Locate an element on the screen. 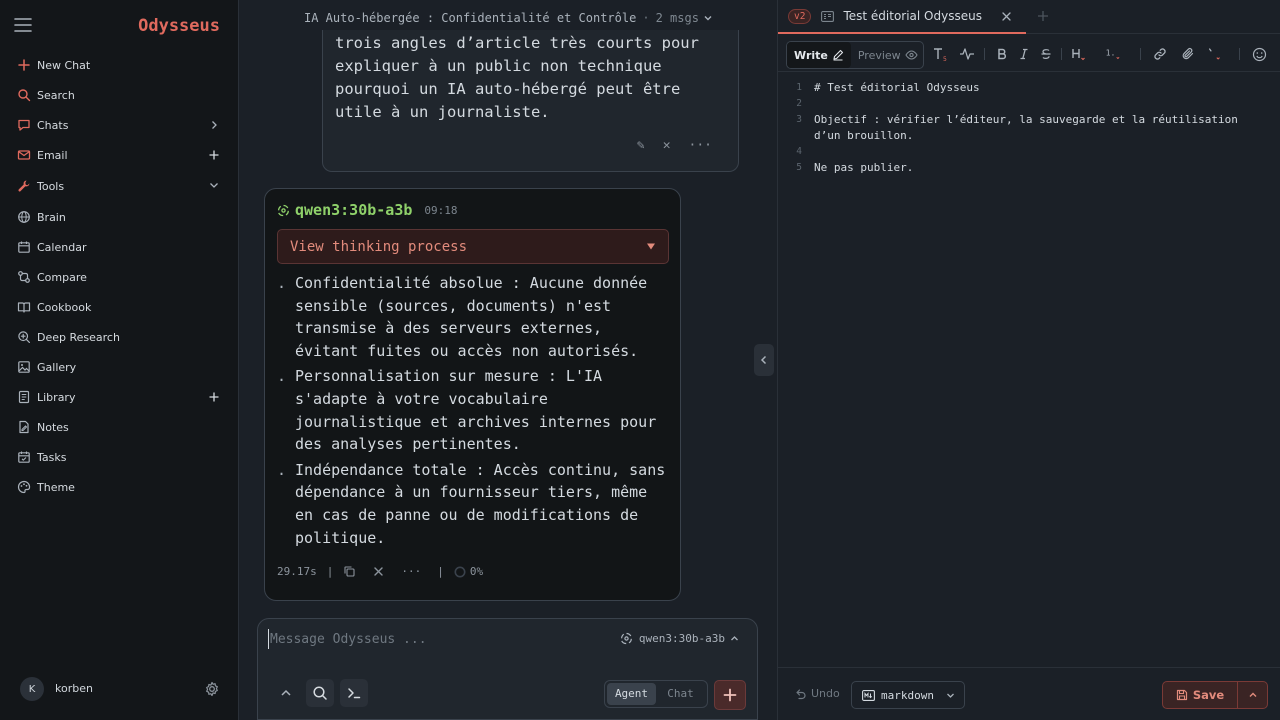 The width and height of the screenshot is (1280, 720). sidebar-item-library: Library is located at coordinates (119, 397).